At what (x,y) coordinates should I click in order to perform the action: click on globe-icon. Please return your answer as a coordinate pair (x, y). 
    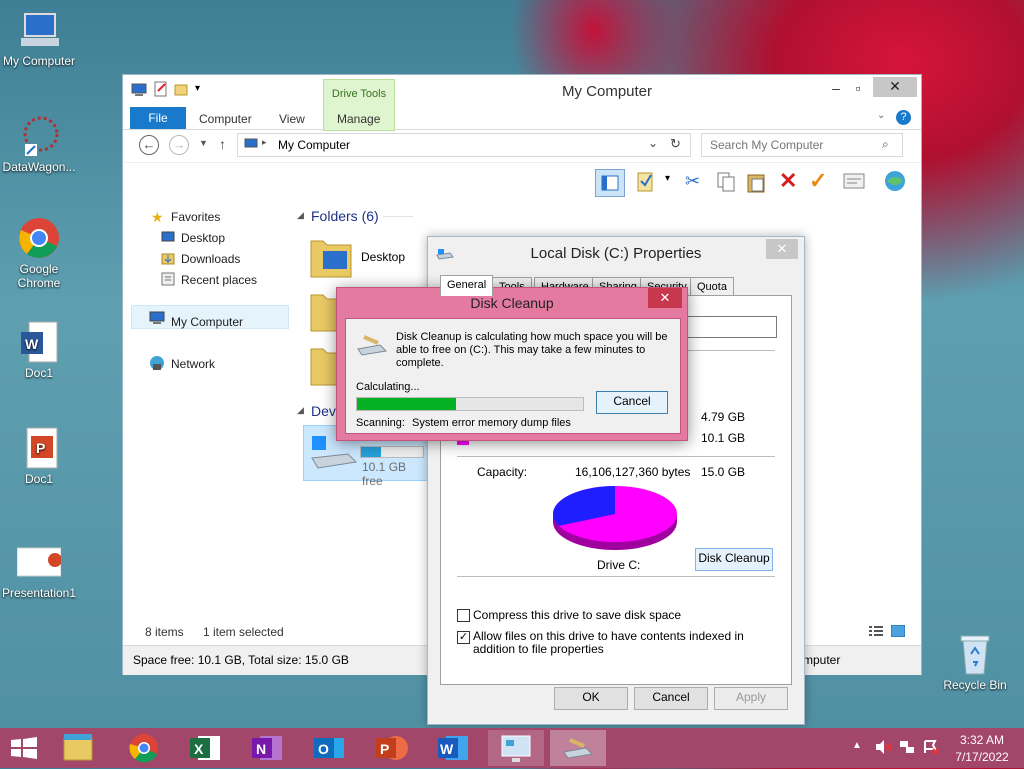
    Looking at the image, I should click on (895, 182).